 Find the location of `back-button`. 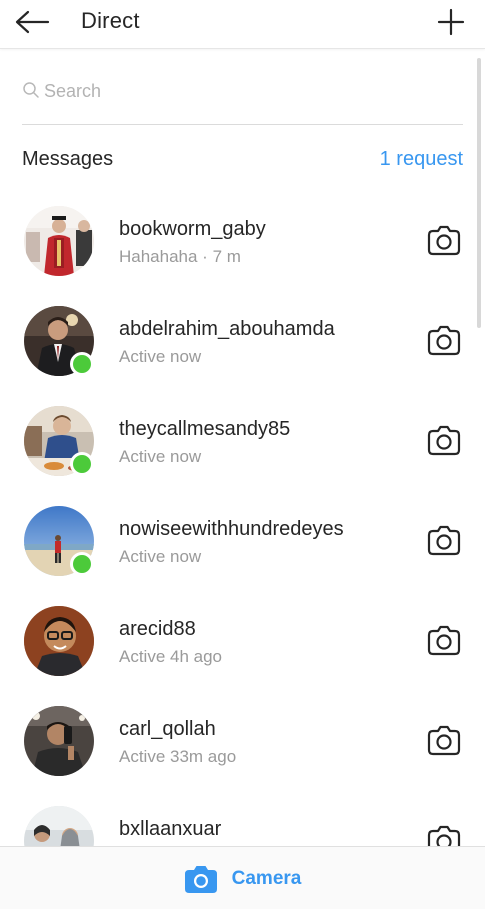

back-button is located at coordinates (32, 22).